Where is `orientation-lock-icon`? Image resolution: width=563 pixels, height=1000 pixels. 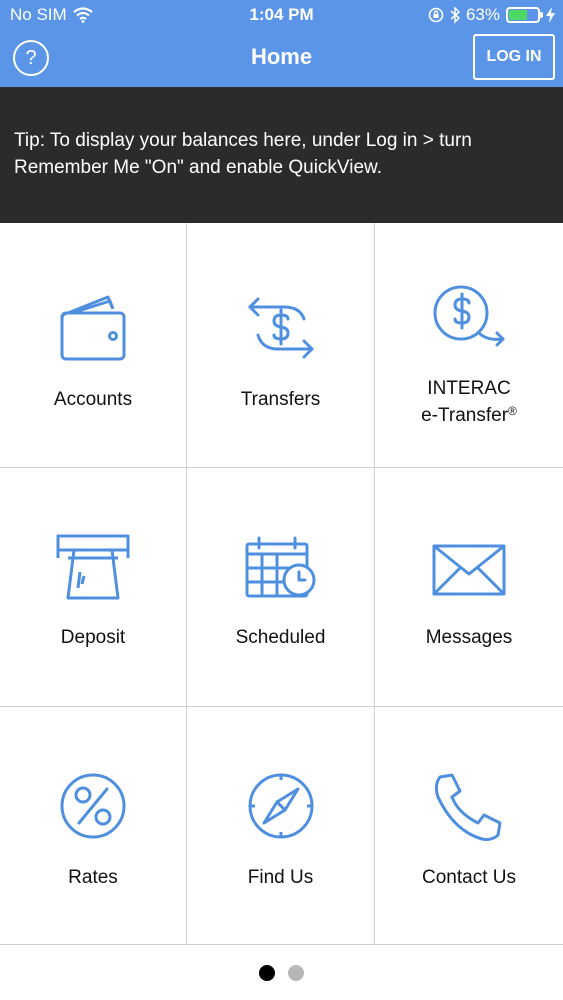
orientation-lock-icon is located at coordinates (436, 15).